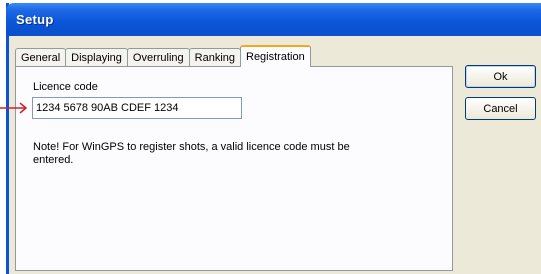 The image size is (541, 274). Describe the element at coordinates (65, 87) in the screenshot. I see `licence-code-label: Licence code` at that location.